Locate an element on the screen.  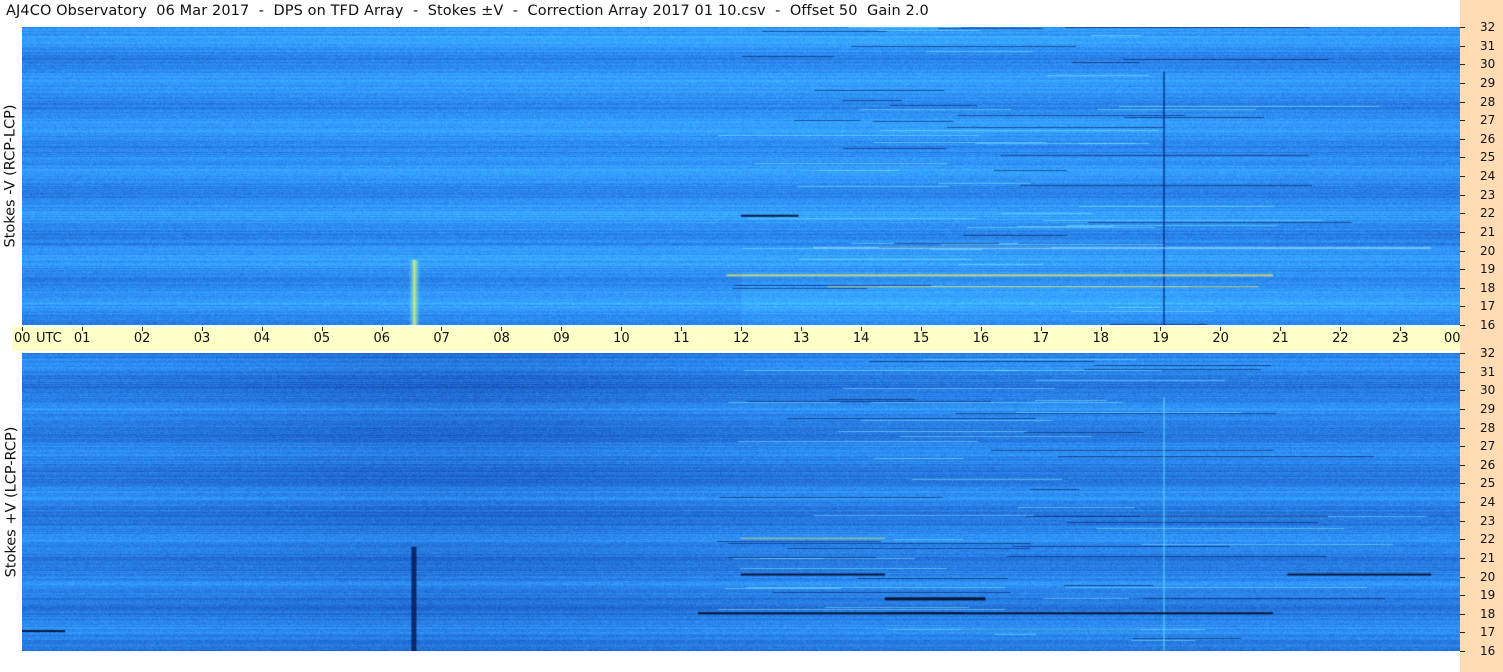
time-tick-label: 01 is located at coordinates (82, 338).